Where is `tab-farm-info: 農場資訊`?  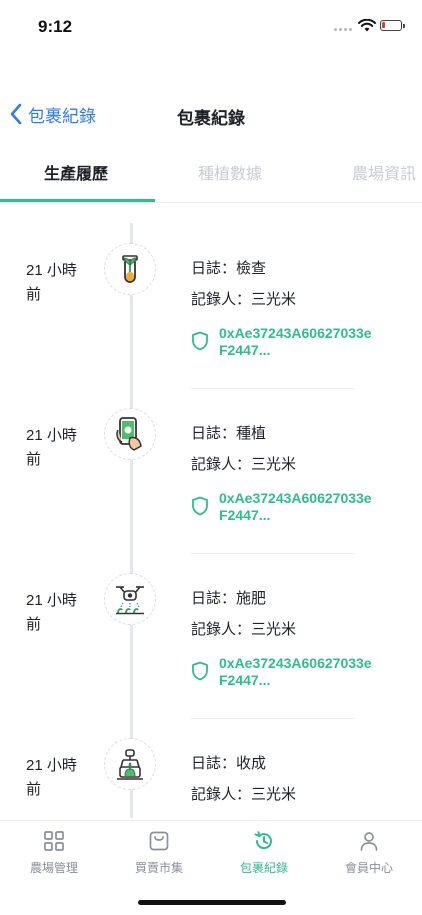
tab-farm-info: 農場資訊 is located at coordinates (384, 172).